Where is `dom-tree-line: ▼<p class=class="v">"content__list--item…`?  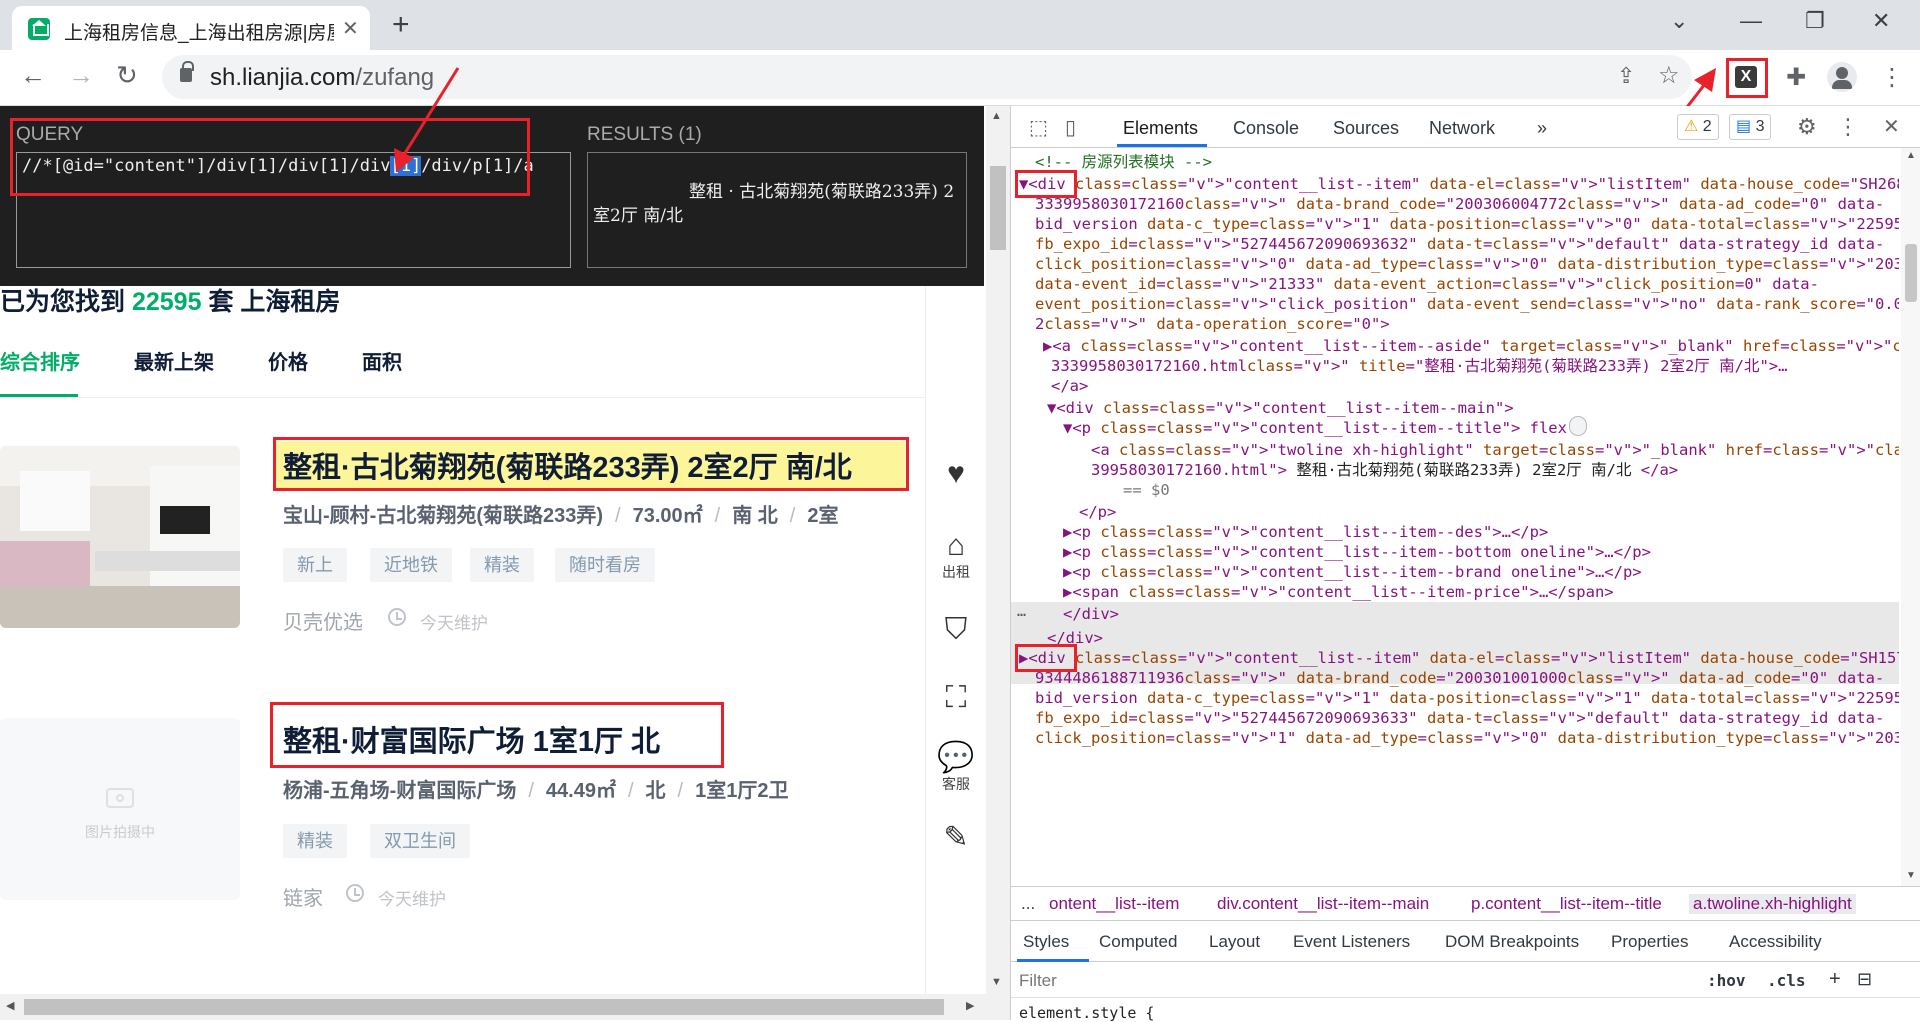 dom-tree-line: ▼<p class=class="v">"content__list--item… is located at coordinates (1315, 428).